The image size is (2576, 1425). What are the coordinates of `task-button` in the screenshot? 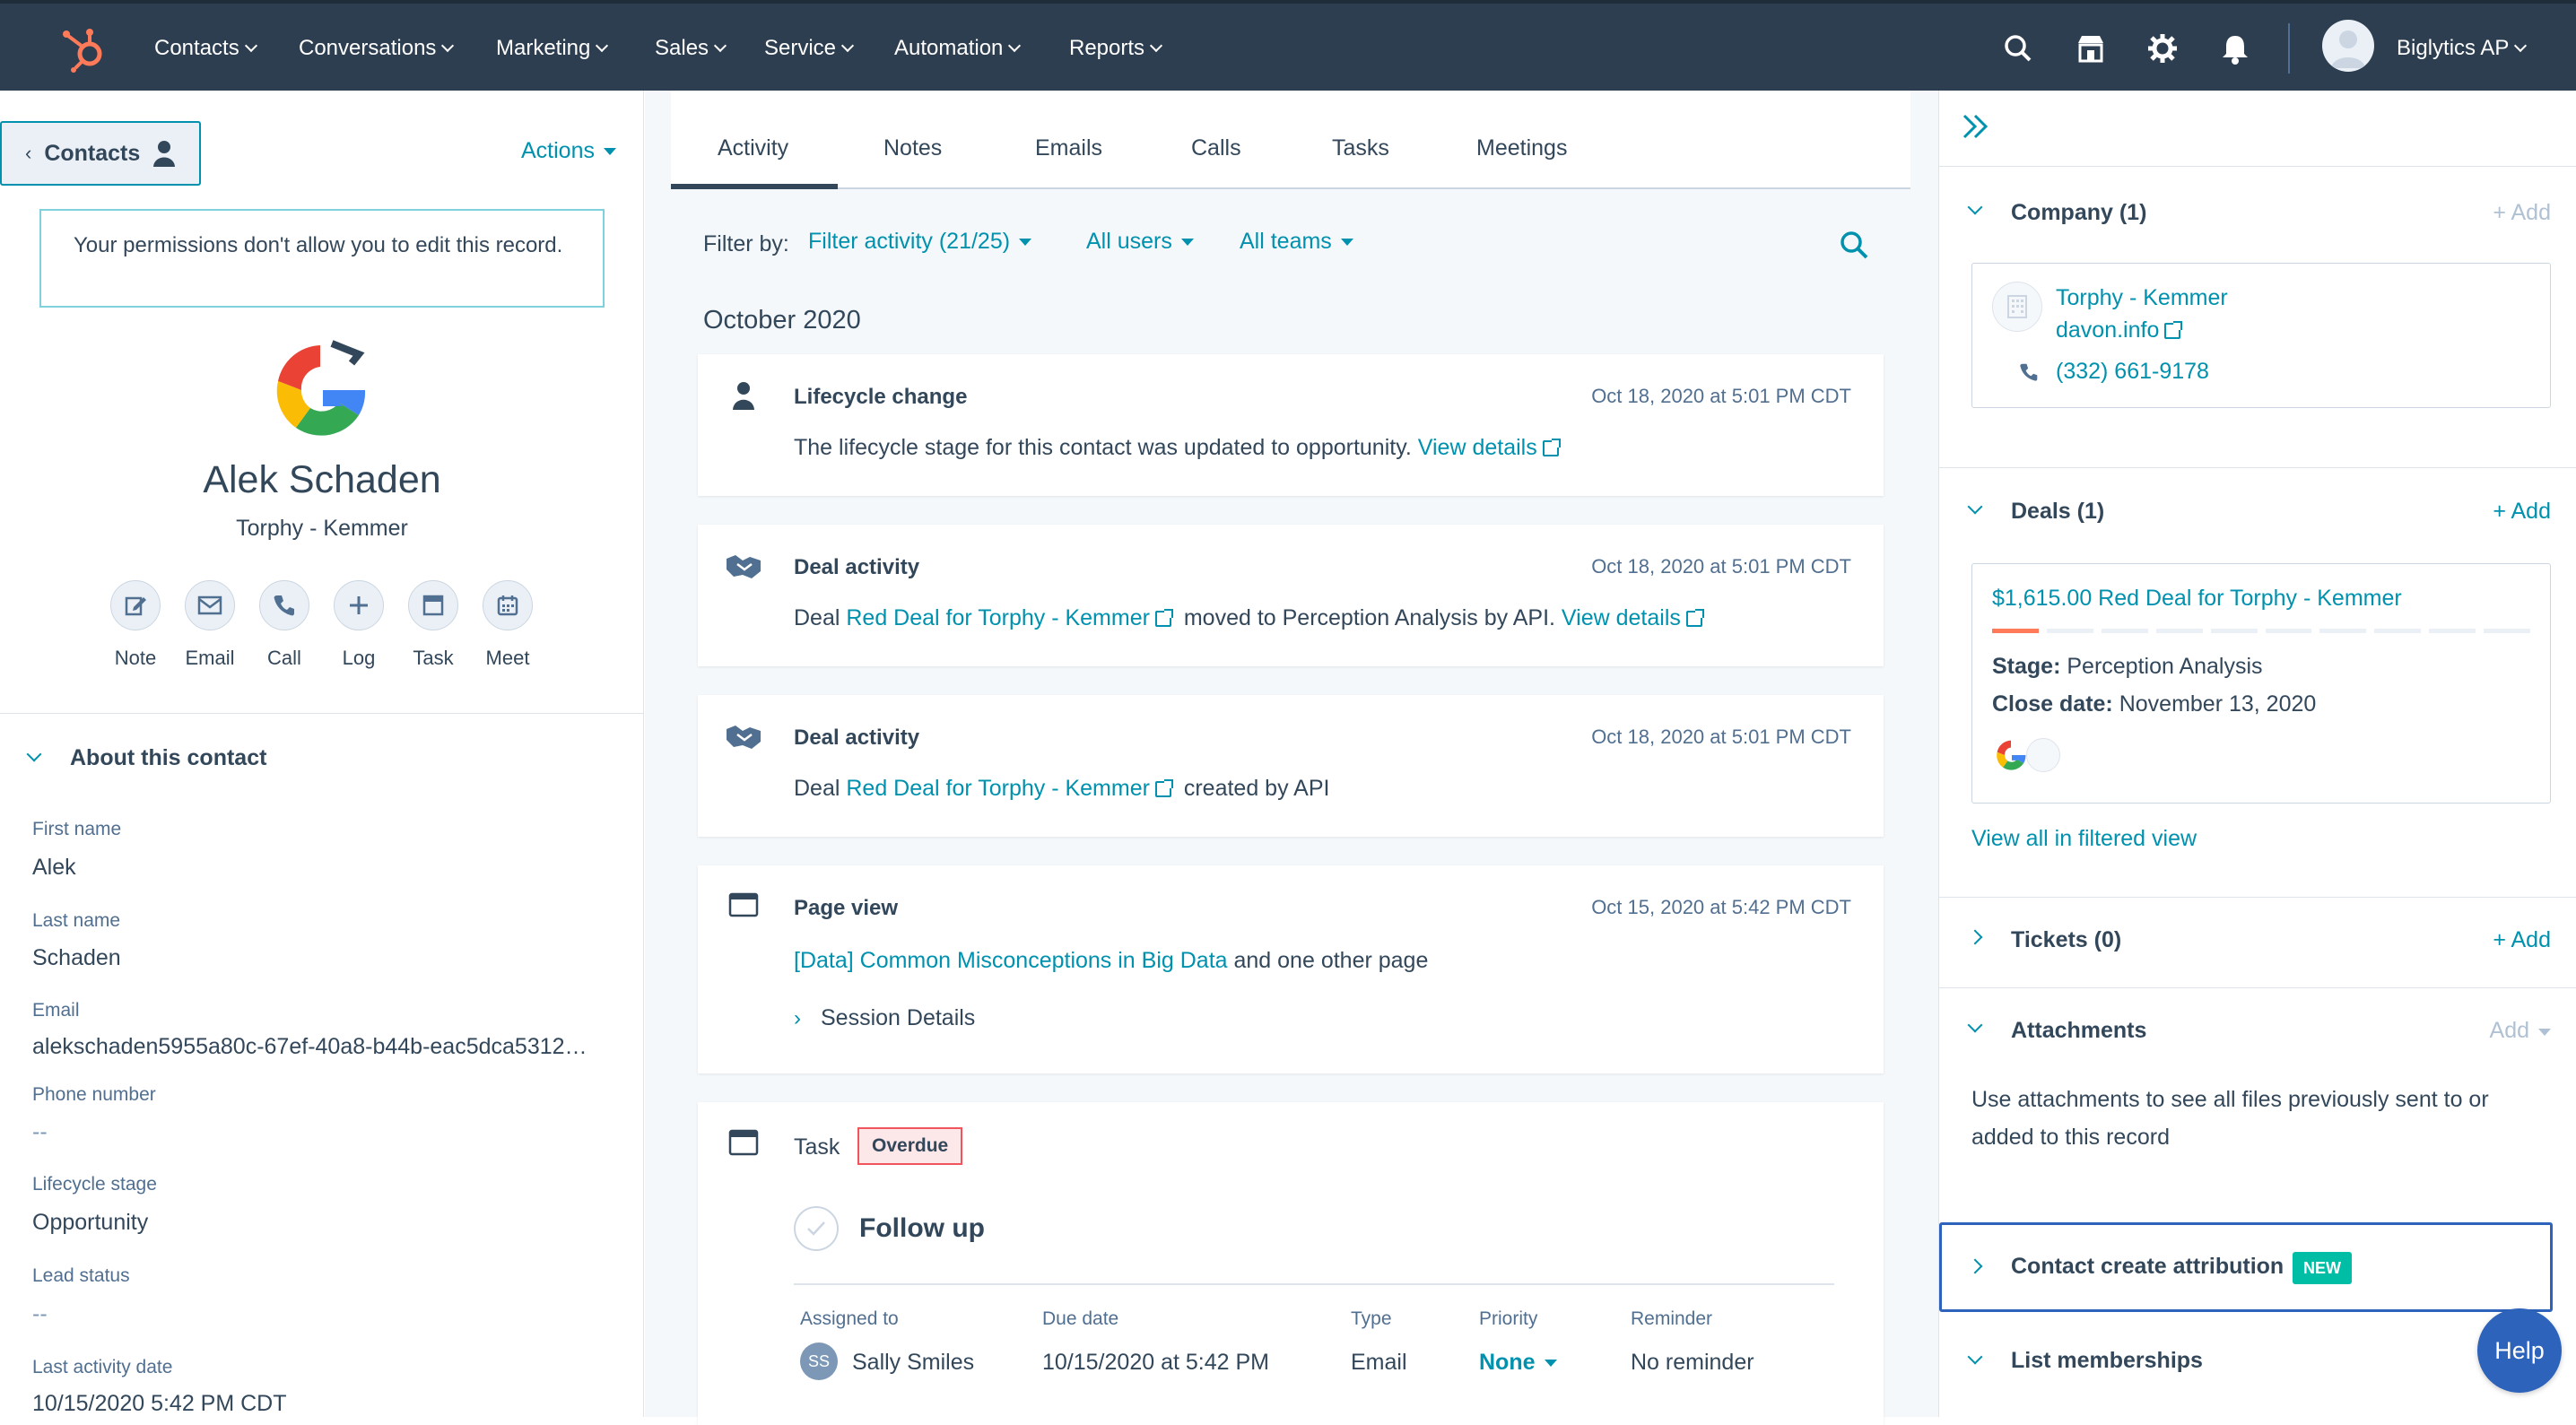 It's located at (433, 605).